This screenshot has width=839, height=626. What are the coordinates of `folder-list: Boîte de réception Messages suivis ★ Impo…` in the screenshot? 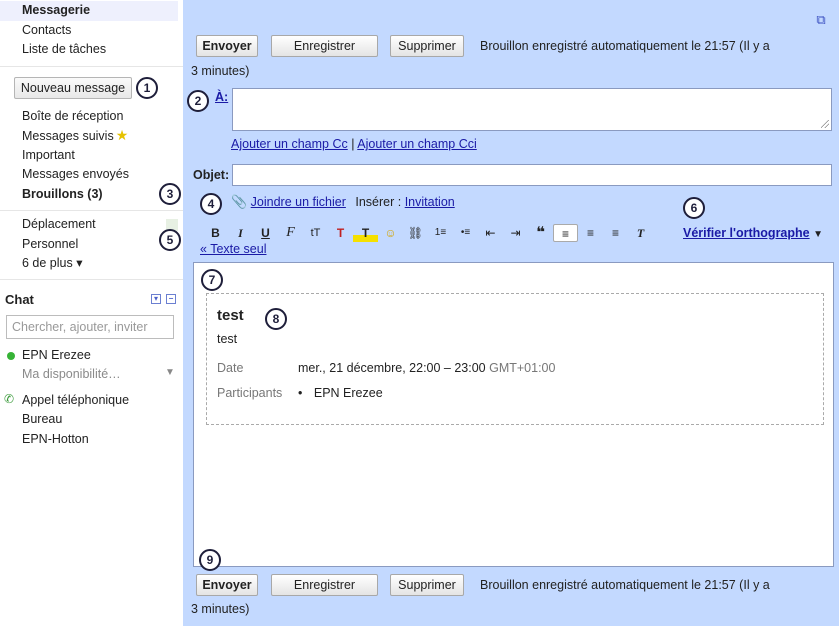 It's located at (91, 156).